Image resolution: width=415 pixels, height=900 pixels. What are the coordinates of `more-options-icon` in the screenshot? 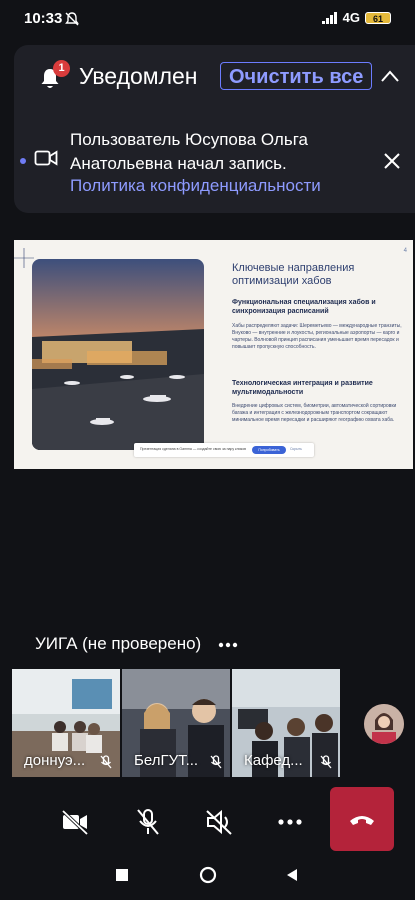 It's located at (290, 822).